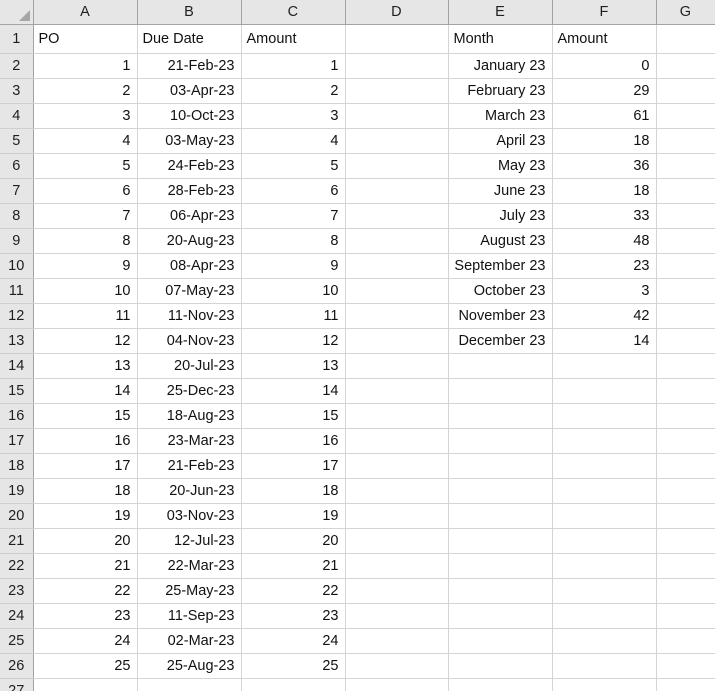  I want to click on cell-c3: 2, so click(293, 91).